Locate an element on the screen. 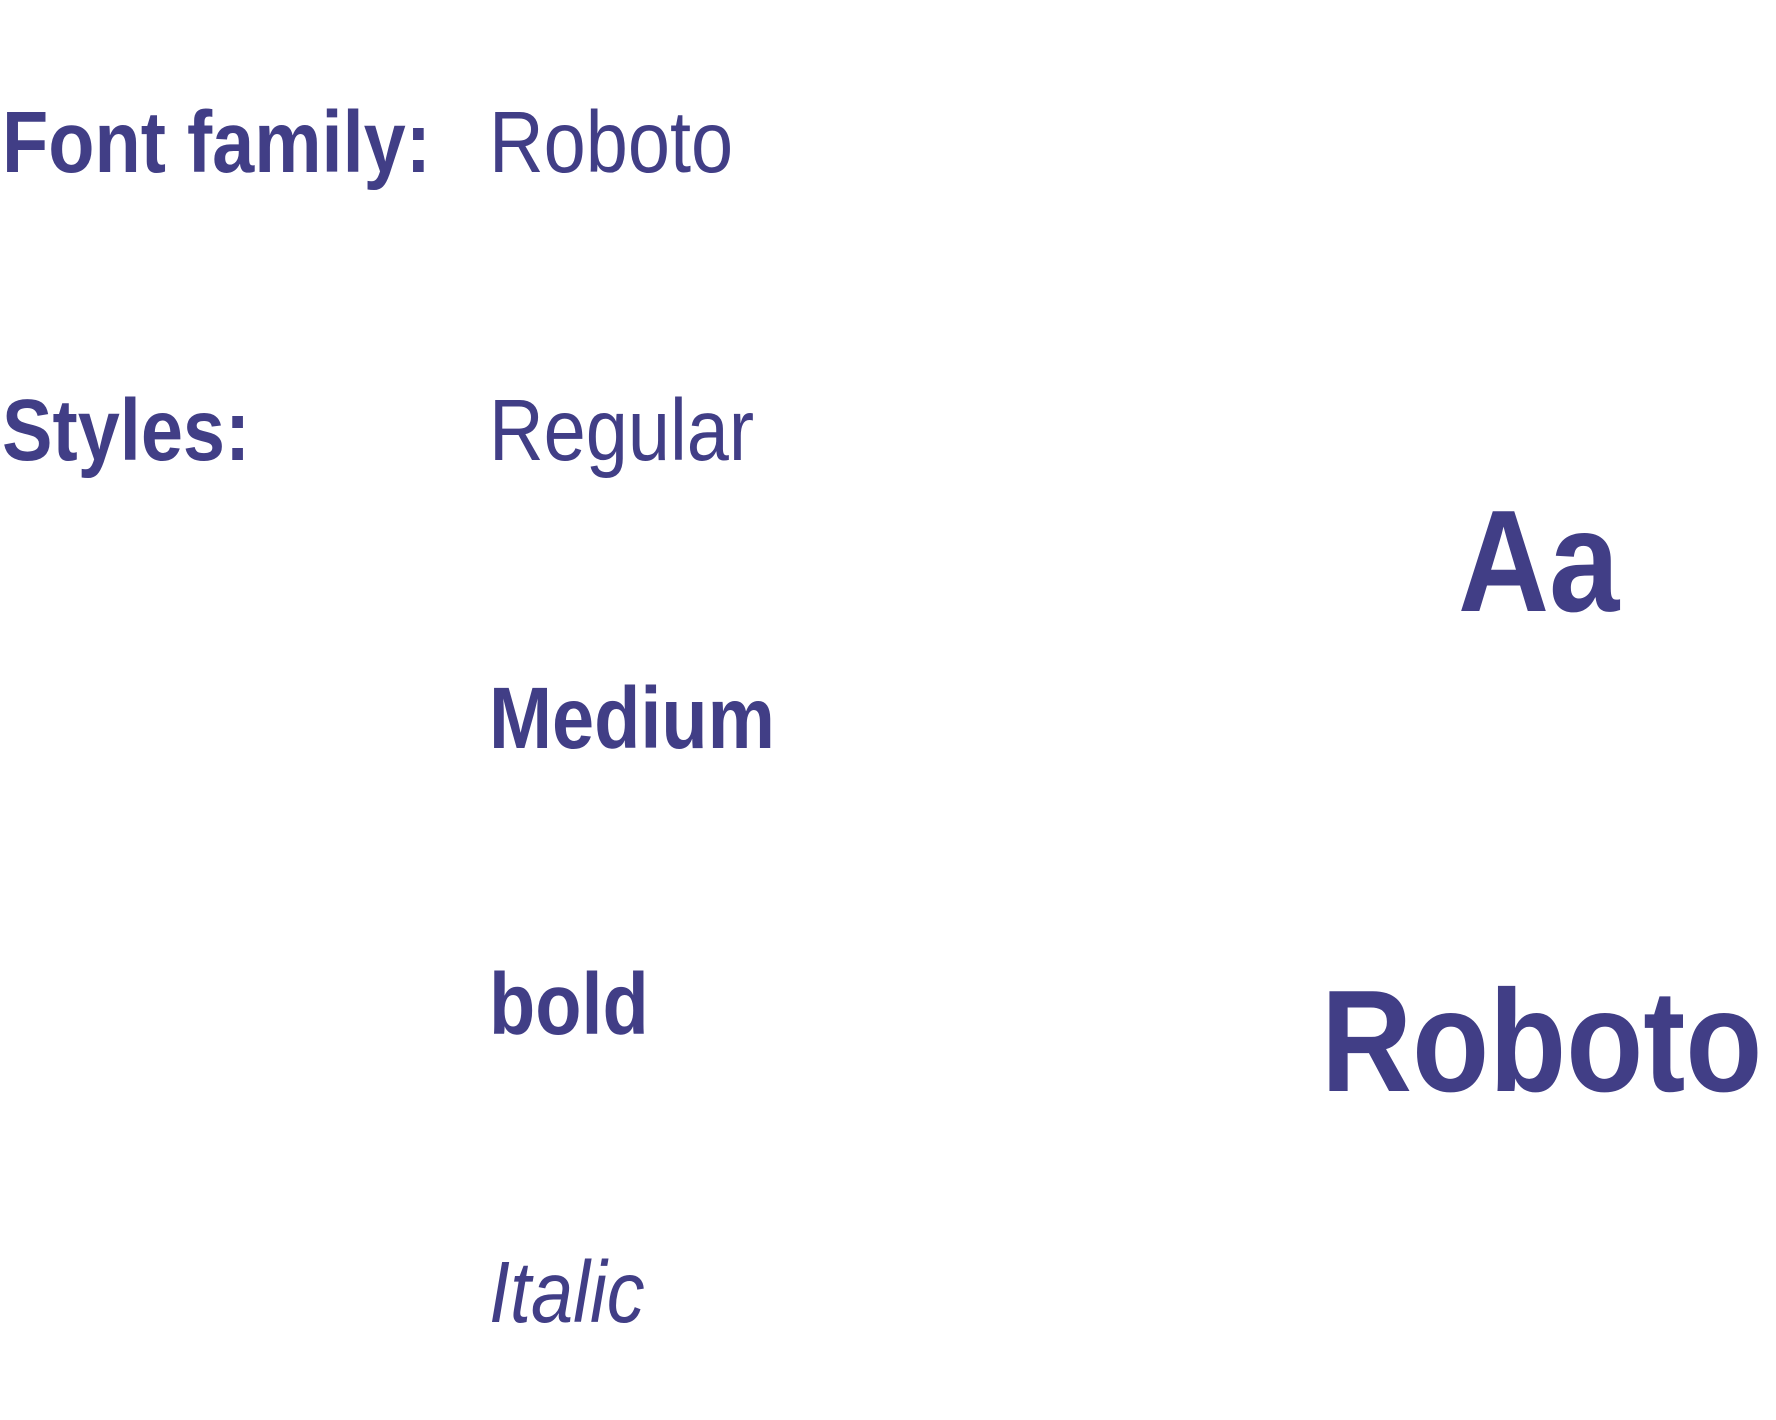 The height and width of the screenshot is (1420, 1776). font-family-label: Font family: is located at coordinates (216, 142).